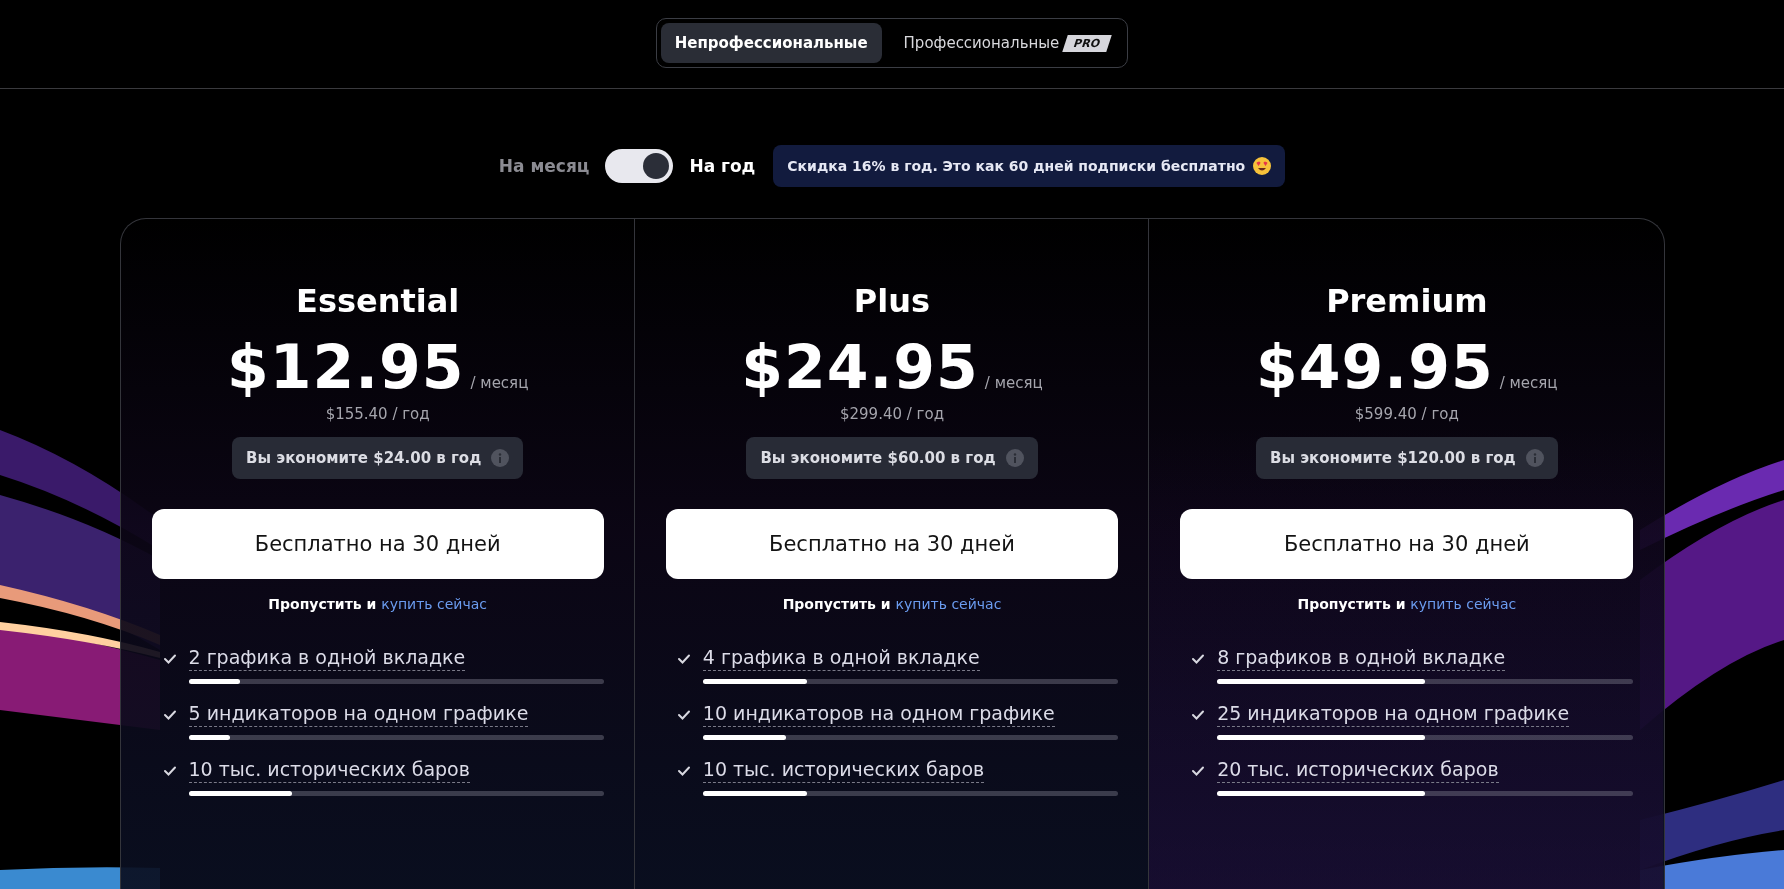  I want to click on yearly-price: $155.40 / год, so click(377, 414).